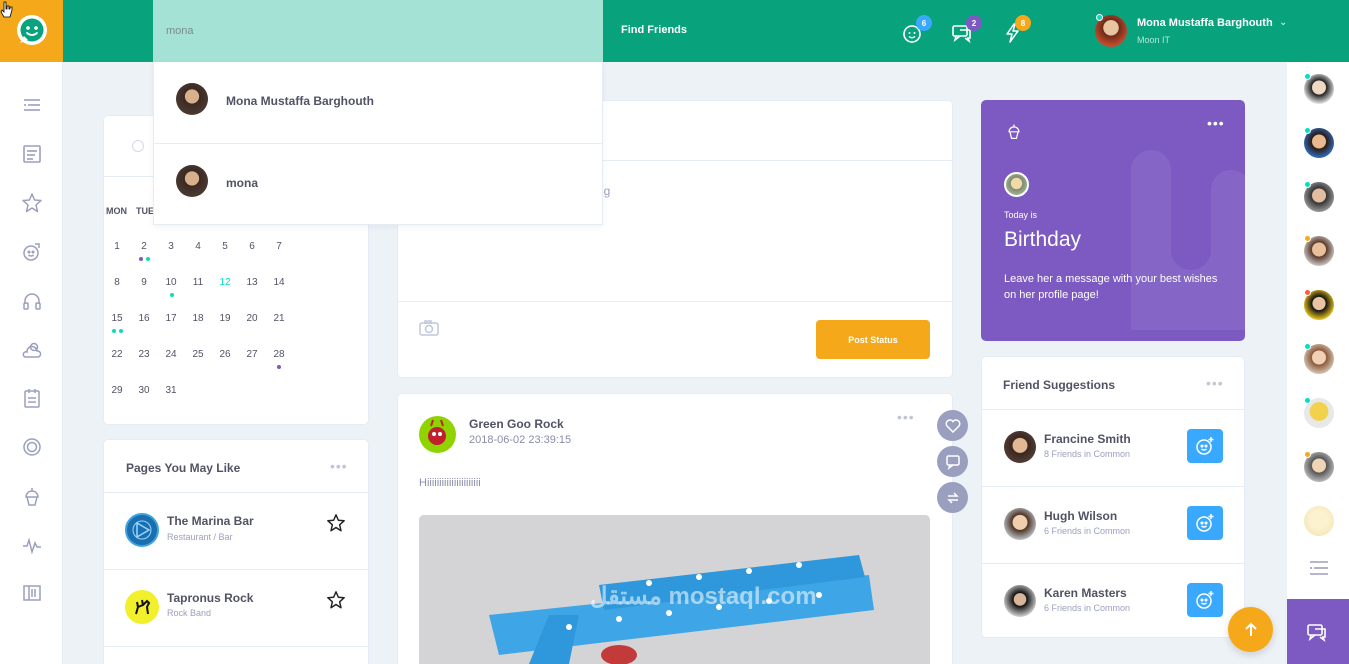 The height and width of the screenshot is (664, 1349). I want to click on friend-avatar, so click(1319, 521).